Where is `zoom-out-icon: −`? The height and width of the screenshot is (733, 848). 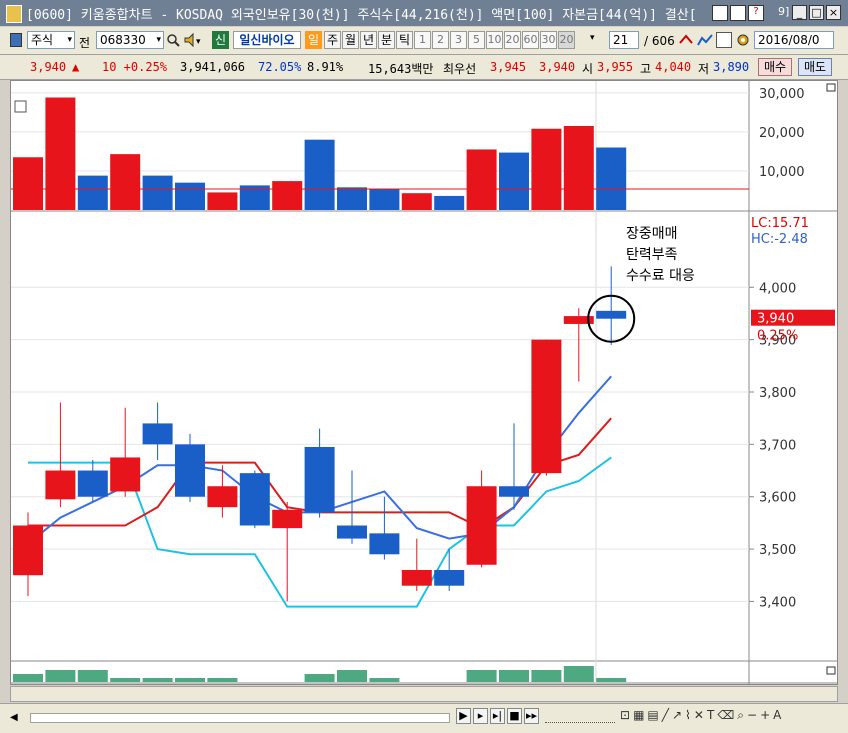
zoom-out-icon: − is located at coordinates (752, 715).